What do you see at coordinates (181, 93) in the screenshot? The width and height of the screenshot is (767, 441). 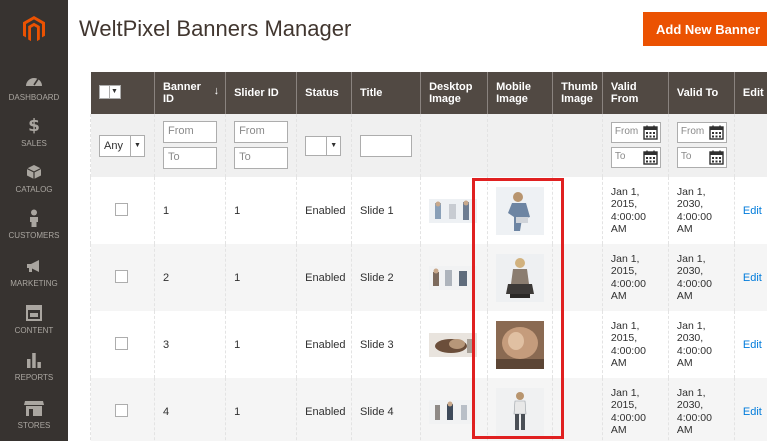 I see `column-banner-id-label: Banner ID` at bounding box center [181, 93].